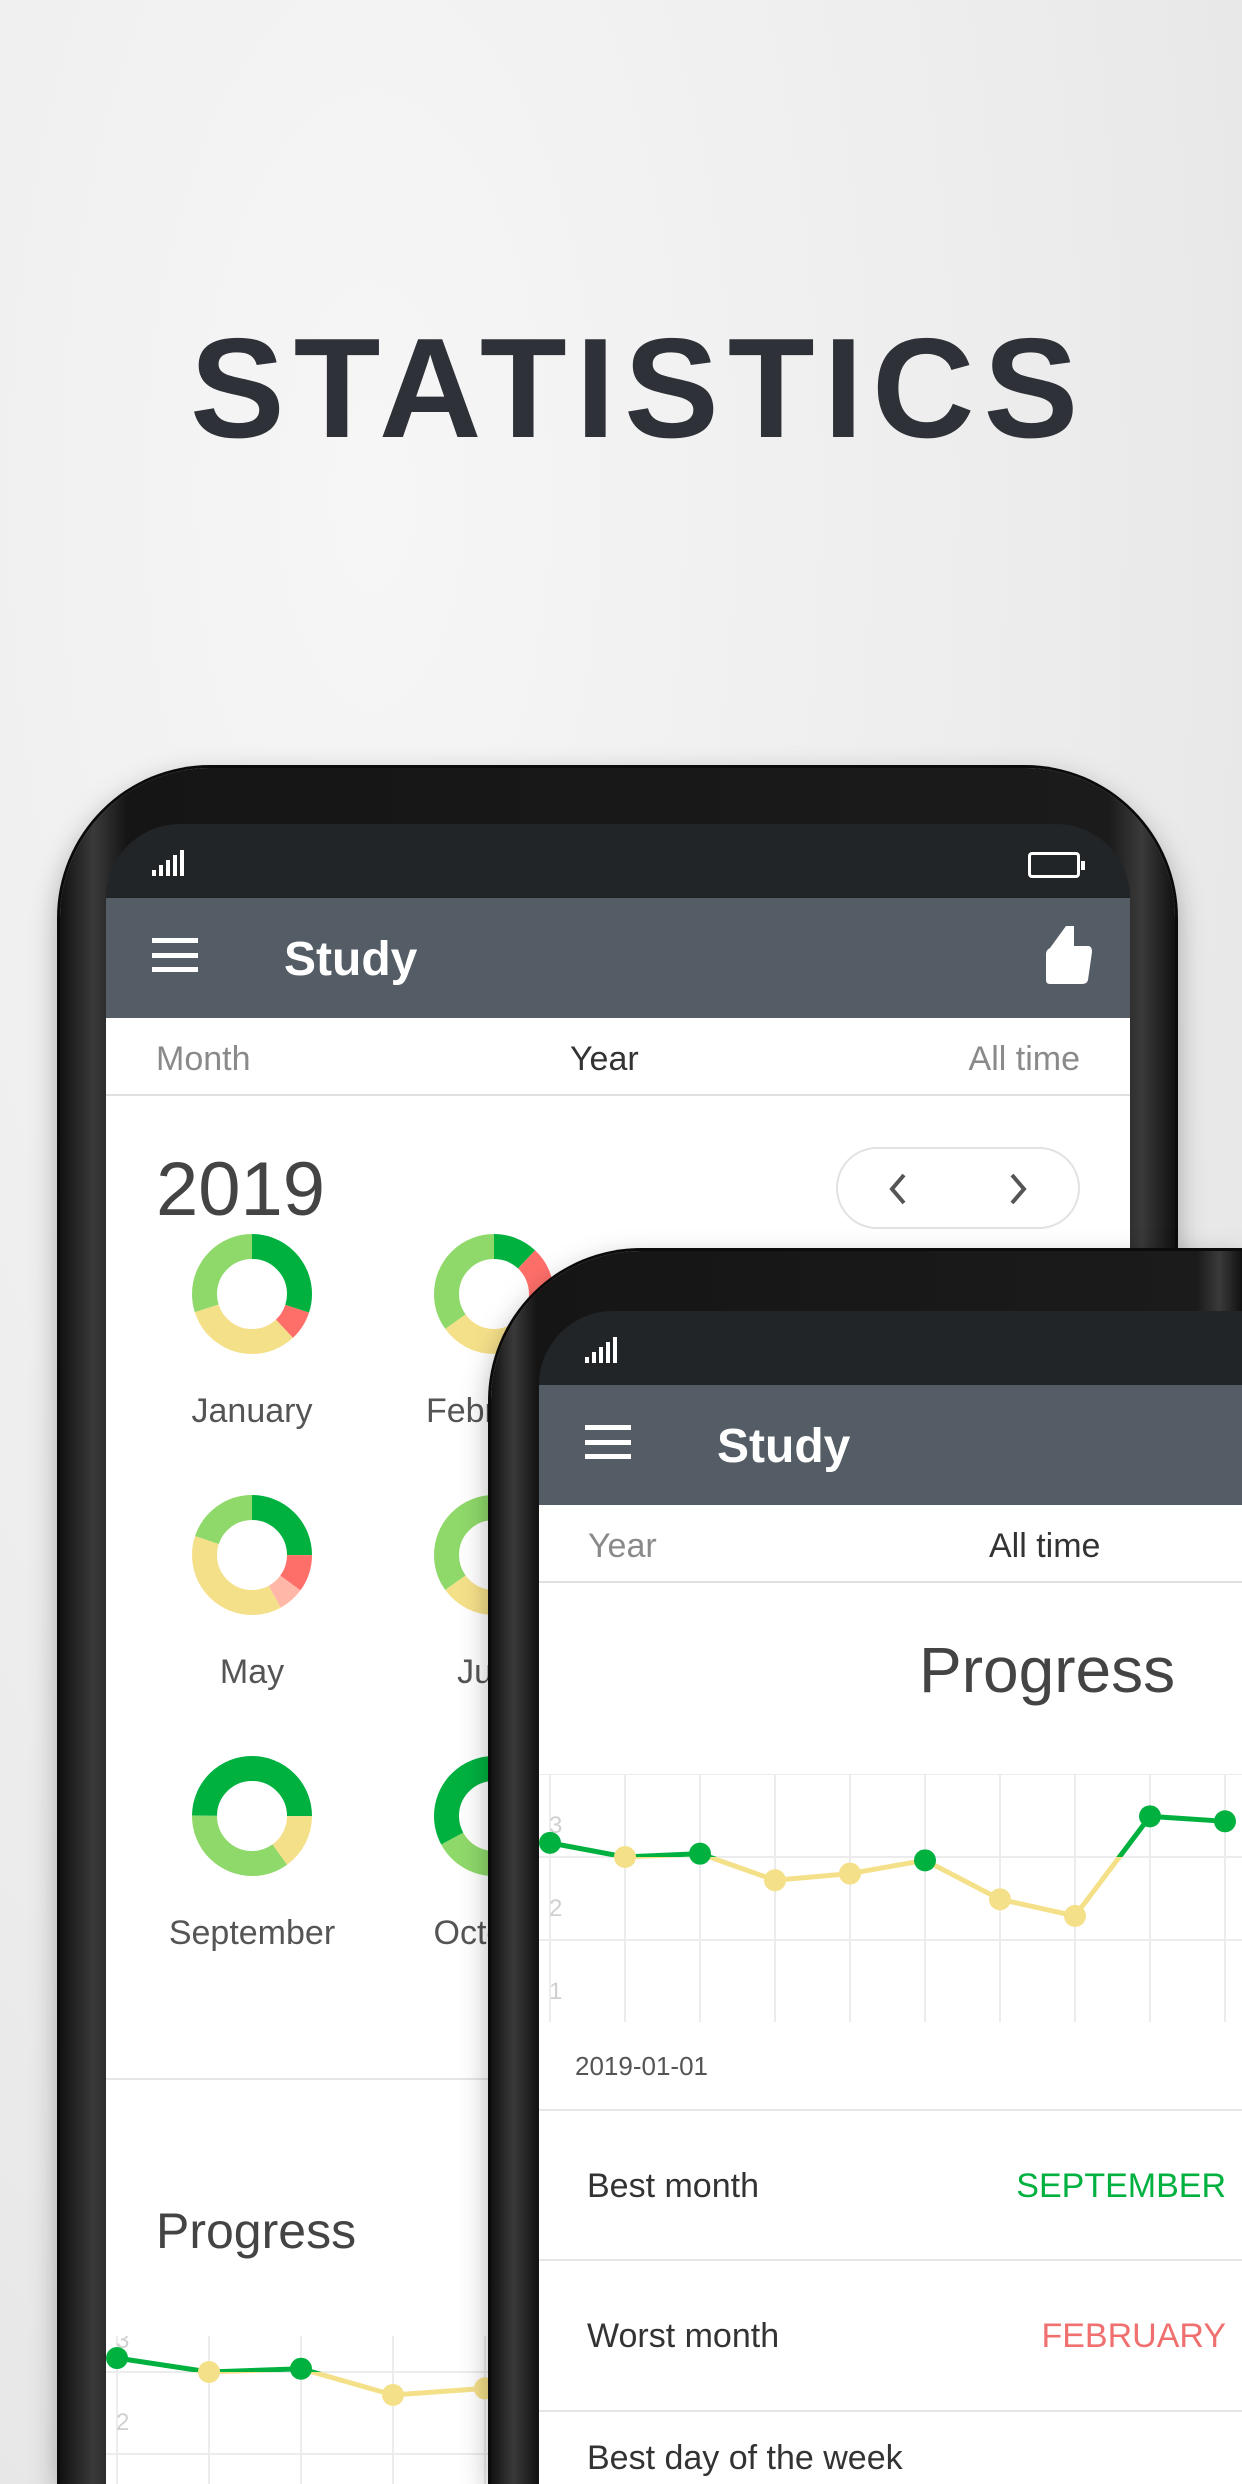 This screenshot has height=2484, width=1242. Describe the element at coordinates (958, 1188) in the screenshot. I see `year-nav` at that location.